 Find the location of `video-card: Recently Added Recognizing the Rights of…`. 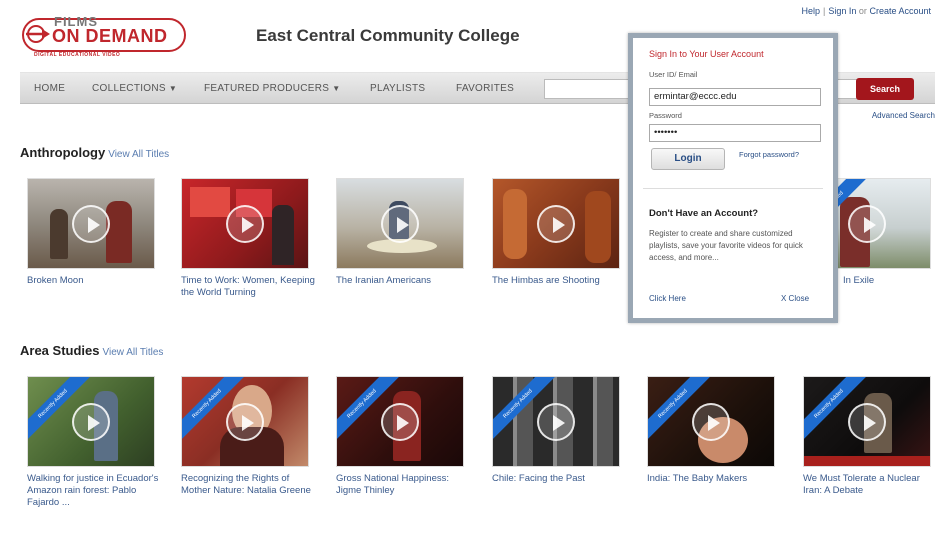

video-card: Recently Added Recognizing the Rights of… is located at coordinates (248, 436).